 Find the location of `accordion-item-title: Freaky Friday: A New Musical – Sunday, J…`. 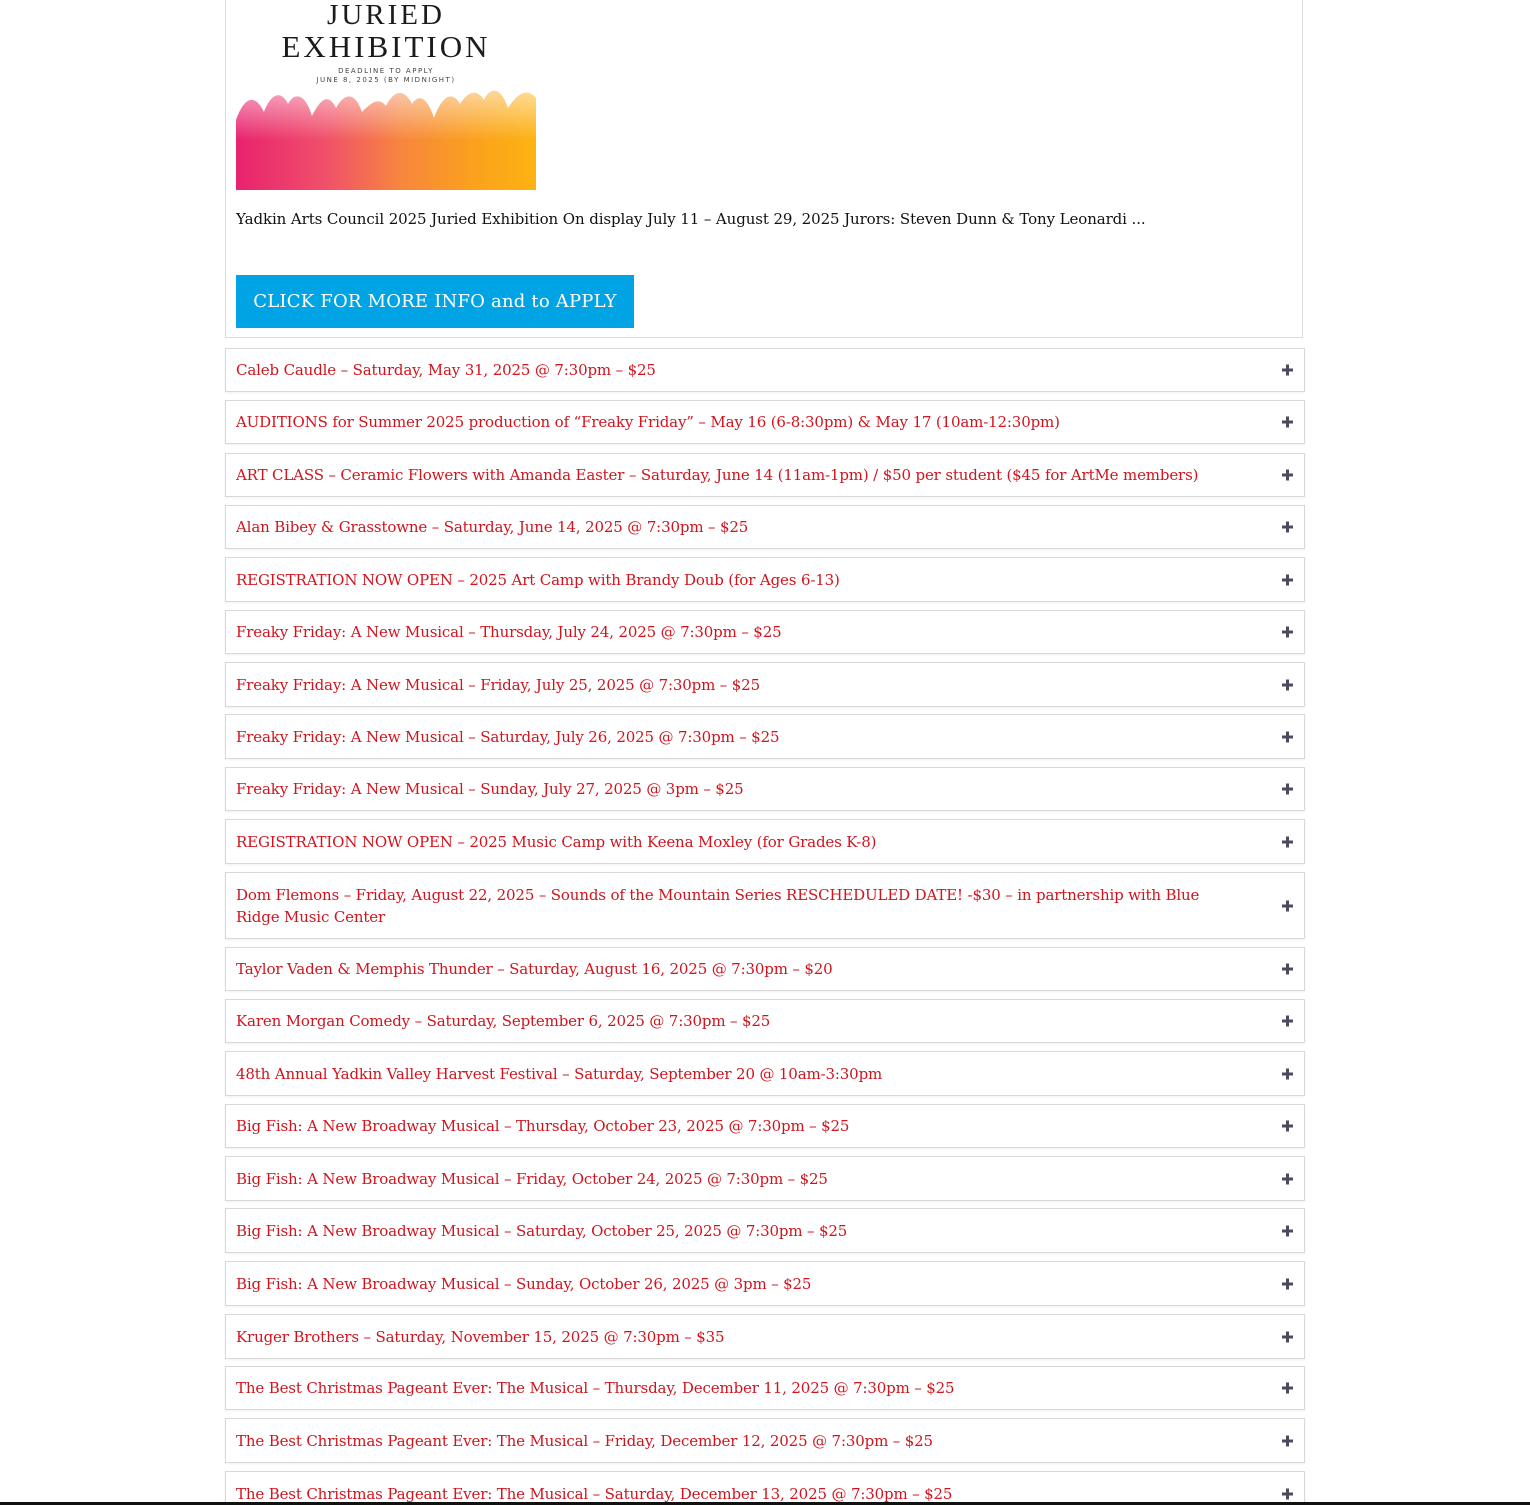

accordion-item-title: Freaky Friday: A New Musical – Sunday, J… is located at coordinates (740, 789).